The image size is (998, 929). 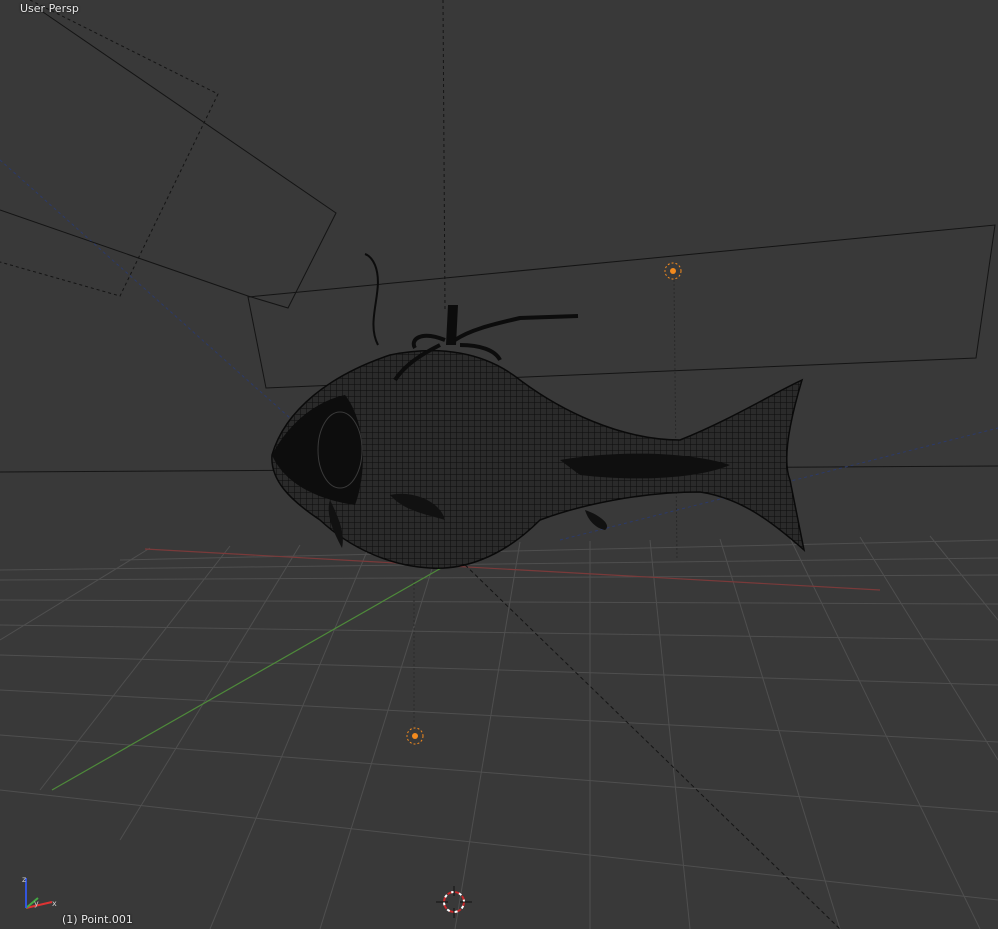 I want to click on svg-text: z, so click(x=24, y=879).